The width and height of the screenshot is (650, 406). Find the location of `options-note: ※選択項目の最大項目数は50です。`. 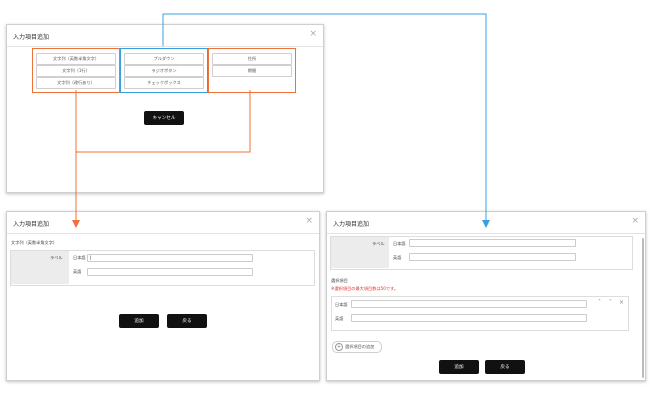

options-note: ※選択項目の最大項目数は50です。 is located at coordinates (365, 288).